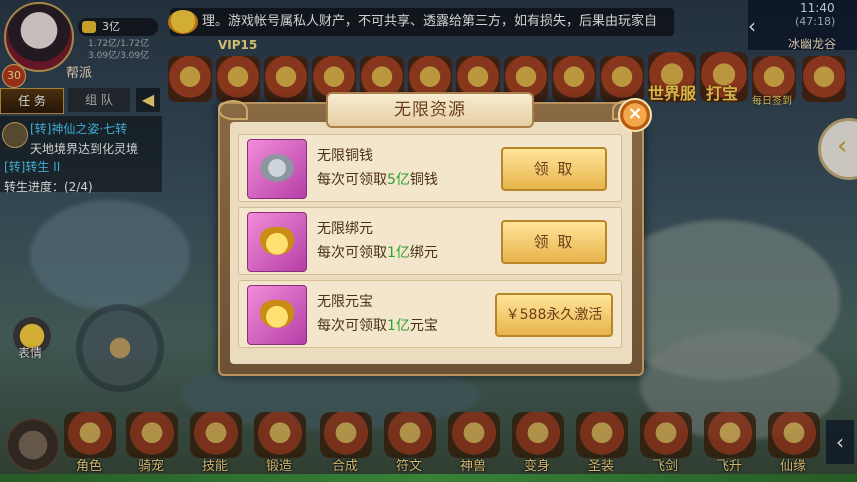  I want to click on claim-bound-gold-button: 领 取, so click(554, 242).